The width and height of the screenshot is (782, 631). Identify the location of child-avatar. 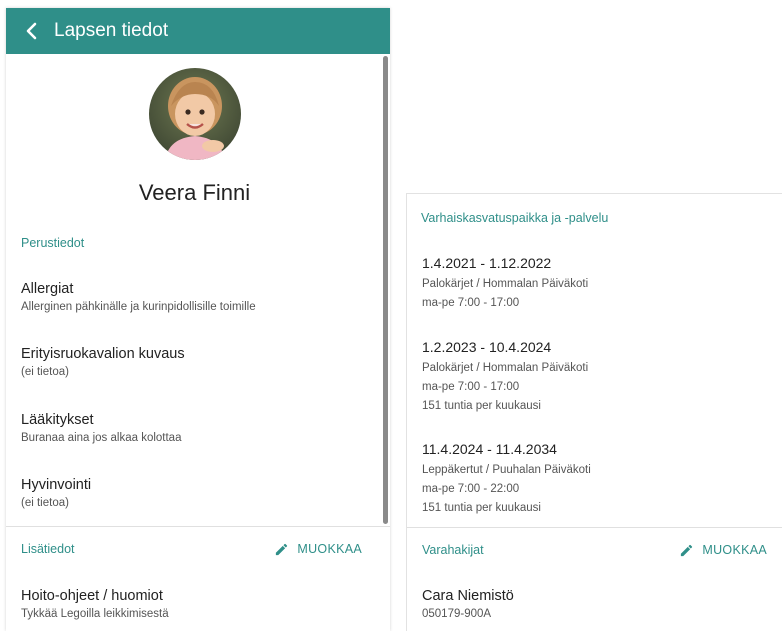
(195, 114).